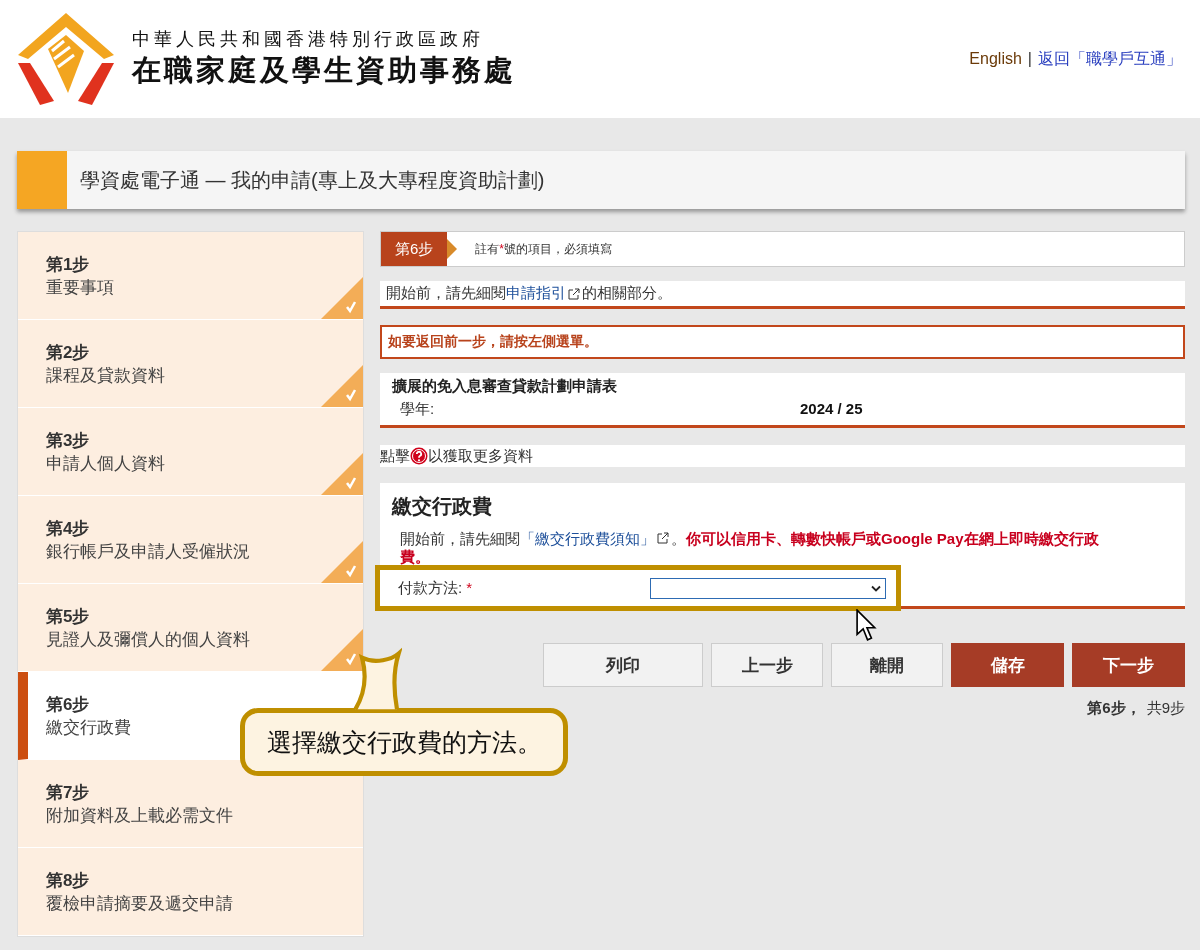 Image resolution: width=1200 pixels, height=950 pixels. What do you see at coordinates (148, 639) in the screenshot?
I see `step-label: 見證人及彌償人的個人資料` at bounding box center [148, 639].